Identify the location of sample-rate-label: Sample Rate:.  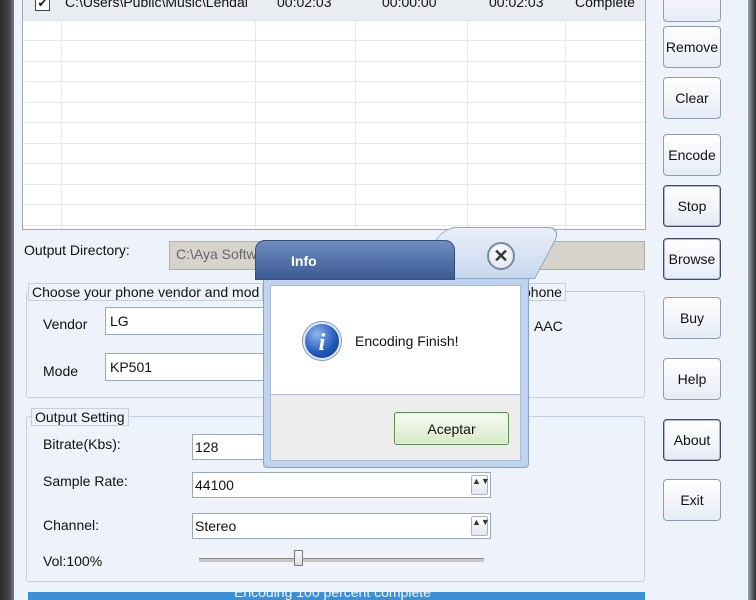
(85, 481).